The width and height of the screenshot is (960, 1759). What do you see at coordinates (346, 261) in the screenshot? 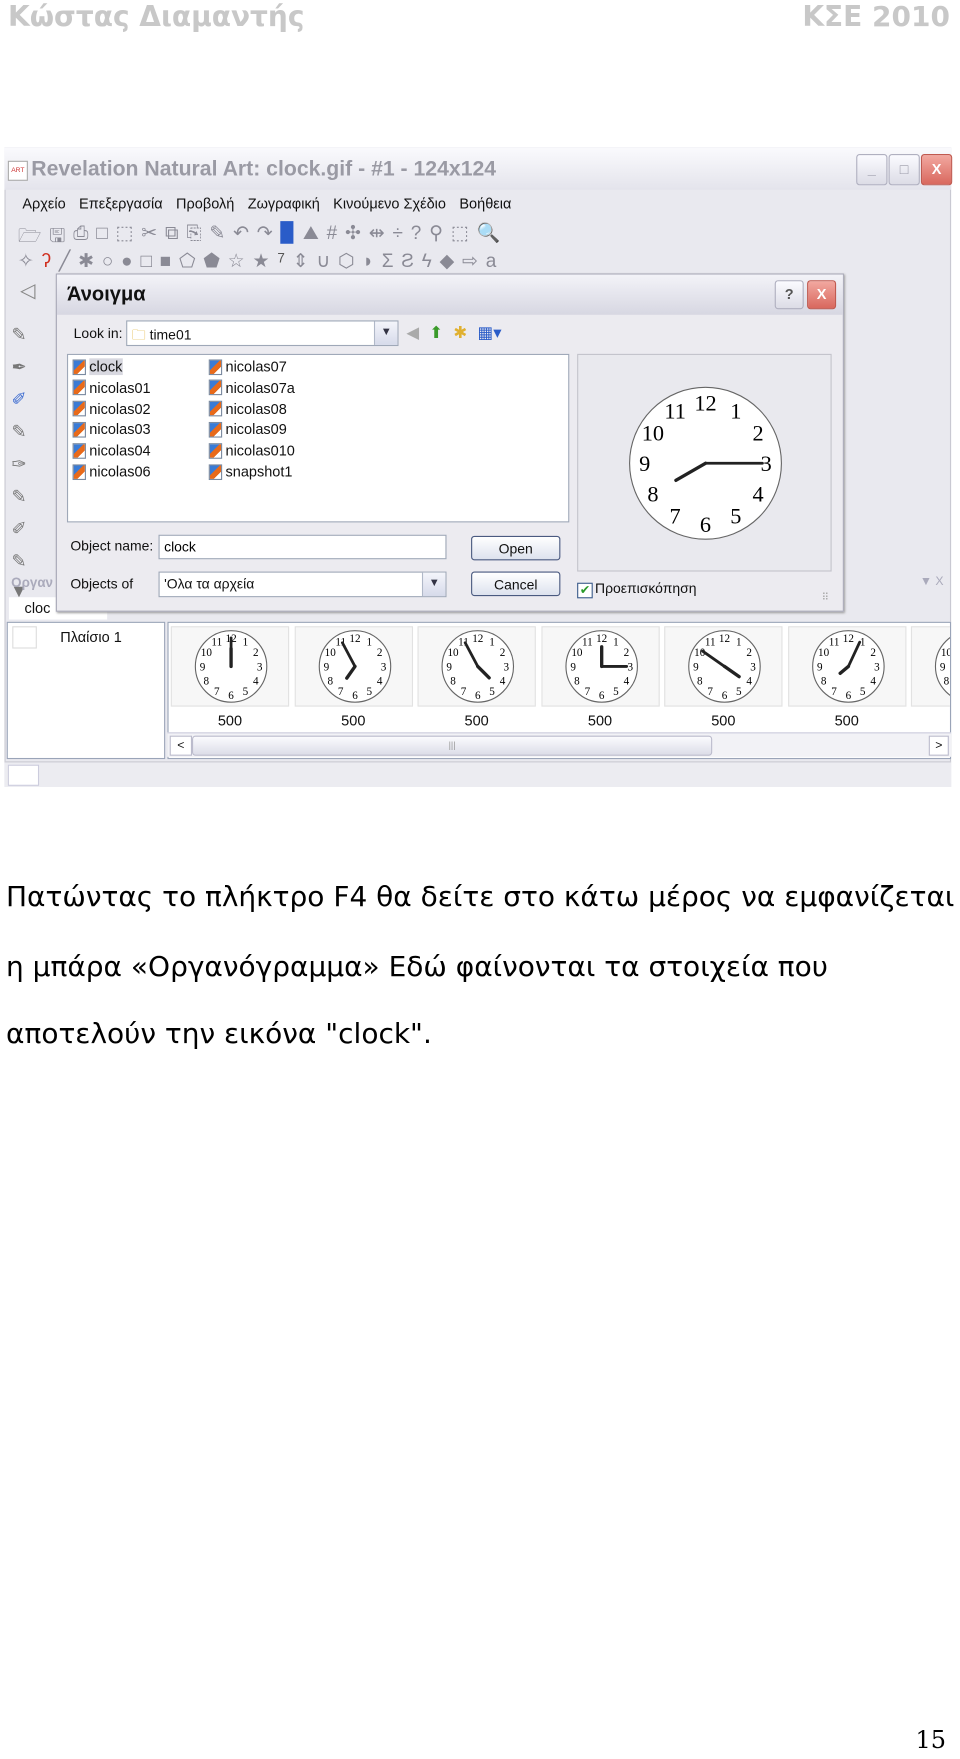
I see `bezier-icon: ⬡` at bounding box center [346, 261].